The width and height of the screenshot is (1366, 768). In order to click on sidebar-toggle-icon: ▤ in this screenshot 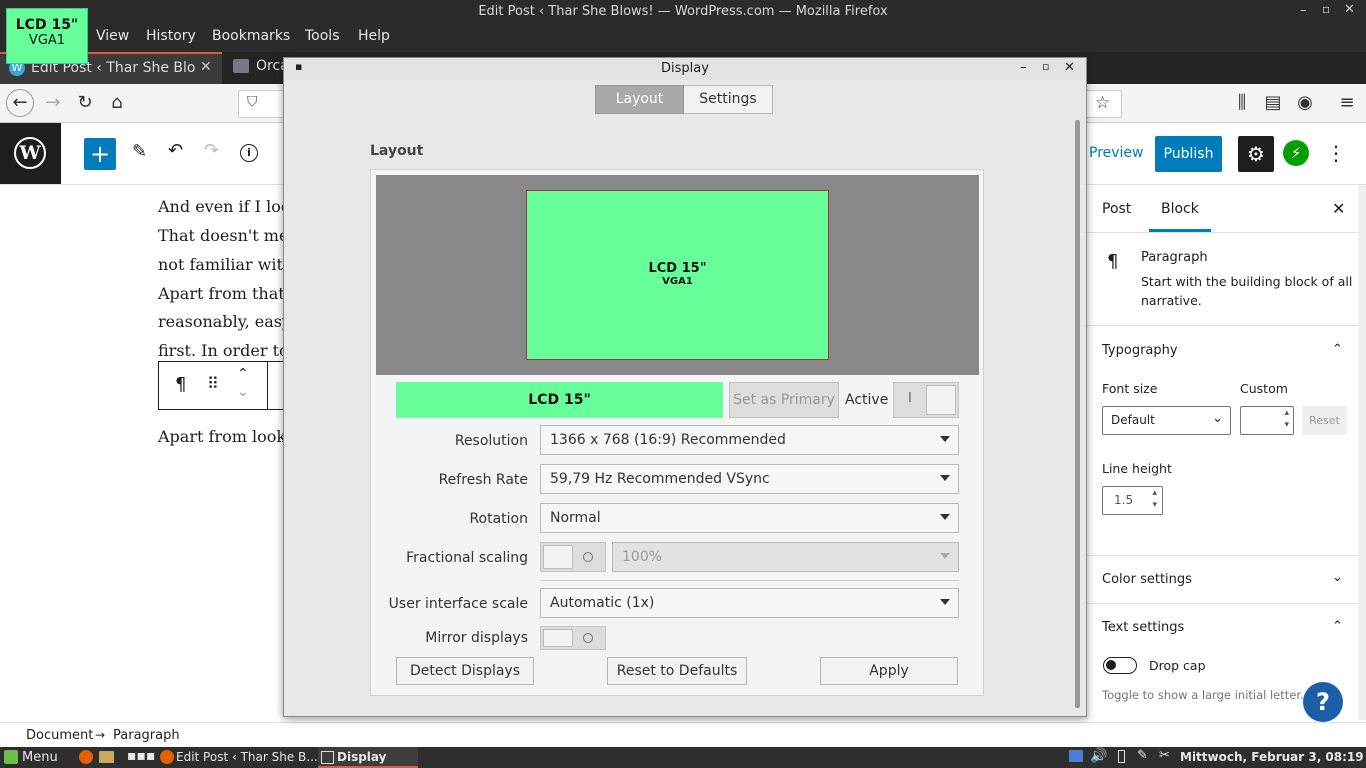, I will do `click(1273, 103)`.